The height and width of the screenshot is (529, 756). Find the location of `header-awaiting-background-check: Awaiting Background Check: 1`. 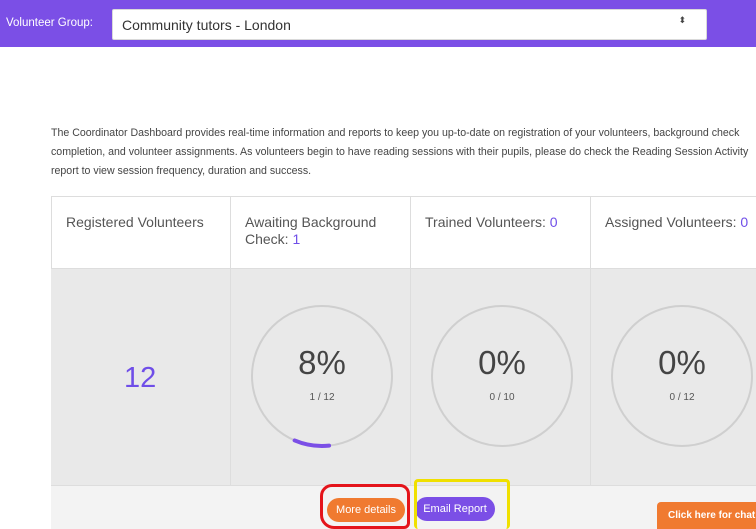

header-awaiting-background-check: Awaiting Background Check: 1 is located at coordinates (320, 233).